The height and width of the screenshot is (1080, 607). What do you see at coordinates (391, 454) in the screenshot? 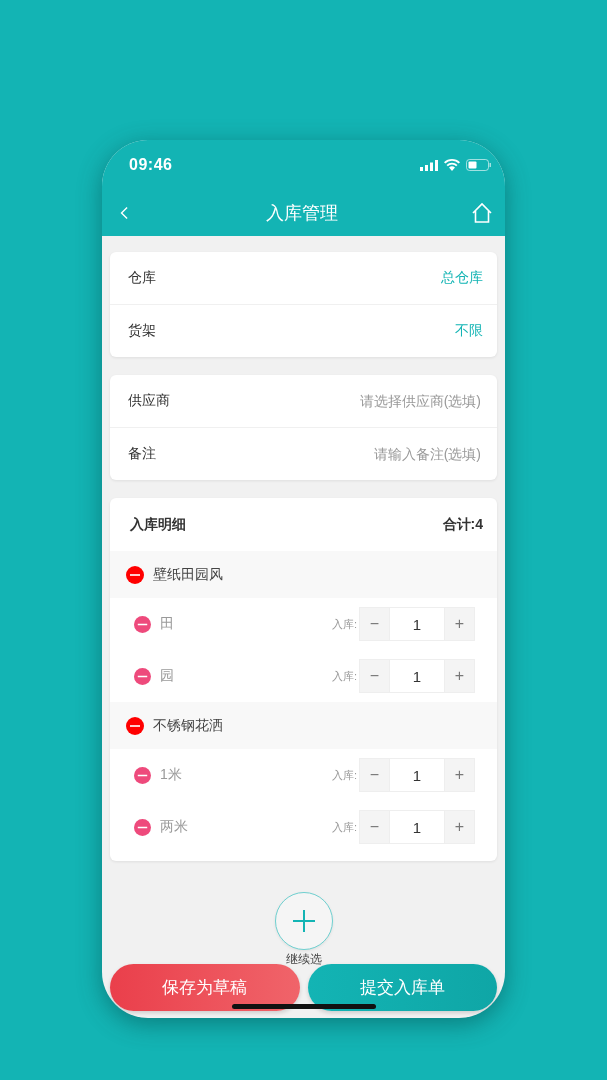
I see `input-field: 请输入备注(选填)` at bounding box center [391, 454].